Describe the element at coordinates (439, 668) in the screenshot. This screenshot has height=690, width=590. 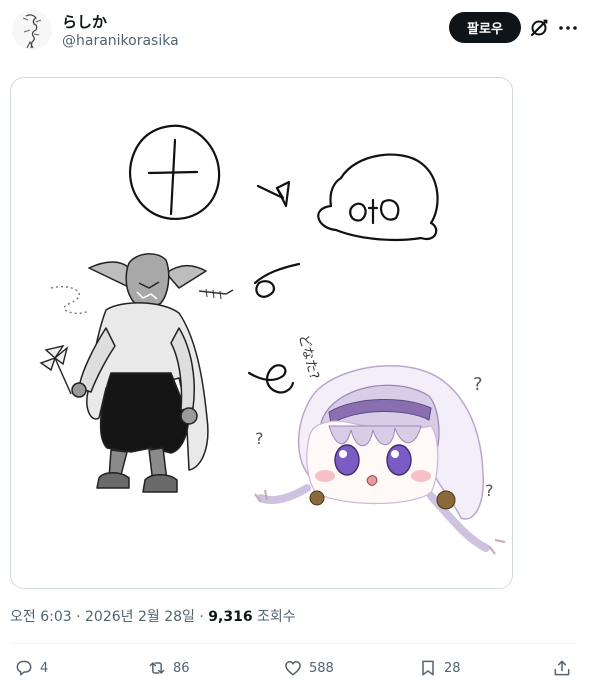
I see `bookmark-button: 28` at that location.